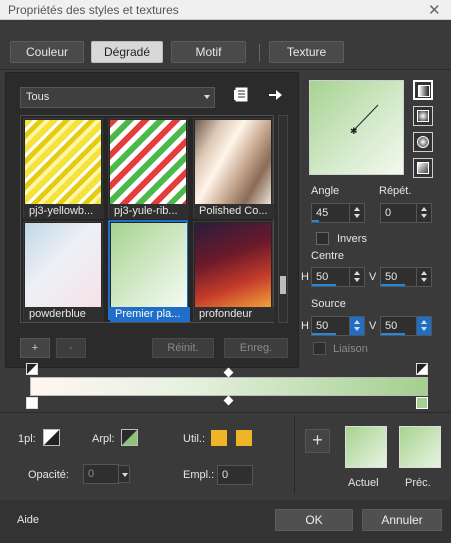  Describe the element at coordinates (225, 10) in the screenshot. I see `title-bar: Propriétés des styles et textures ✕` at that location.